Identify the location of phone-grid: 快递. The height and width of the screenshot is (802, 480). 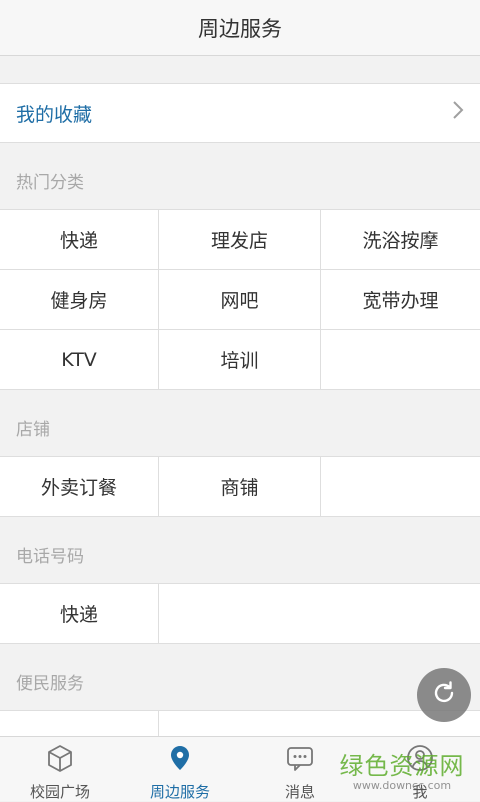
(240, 613).